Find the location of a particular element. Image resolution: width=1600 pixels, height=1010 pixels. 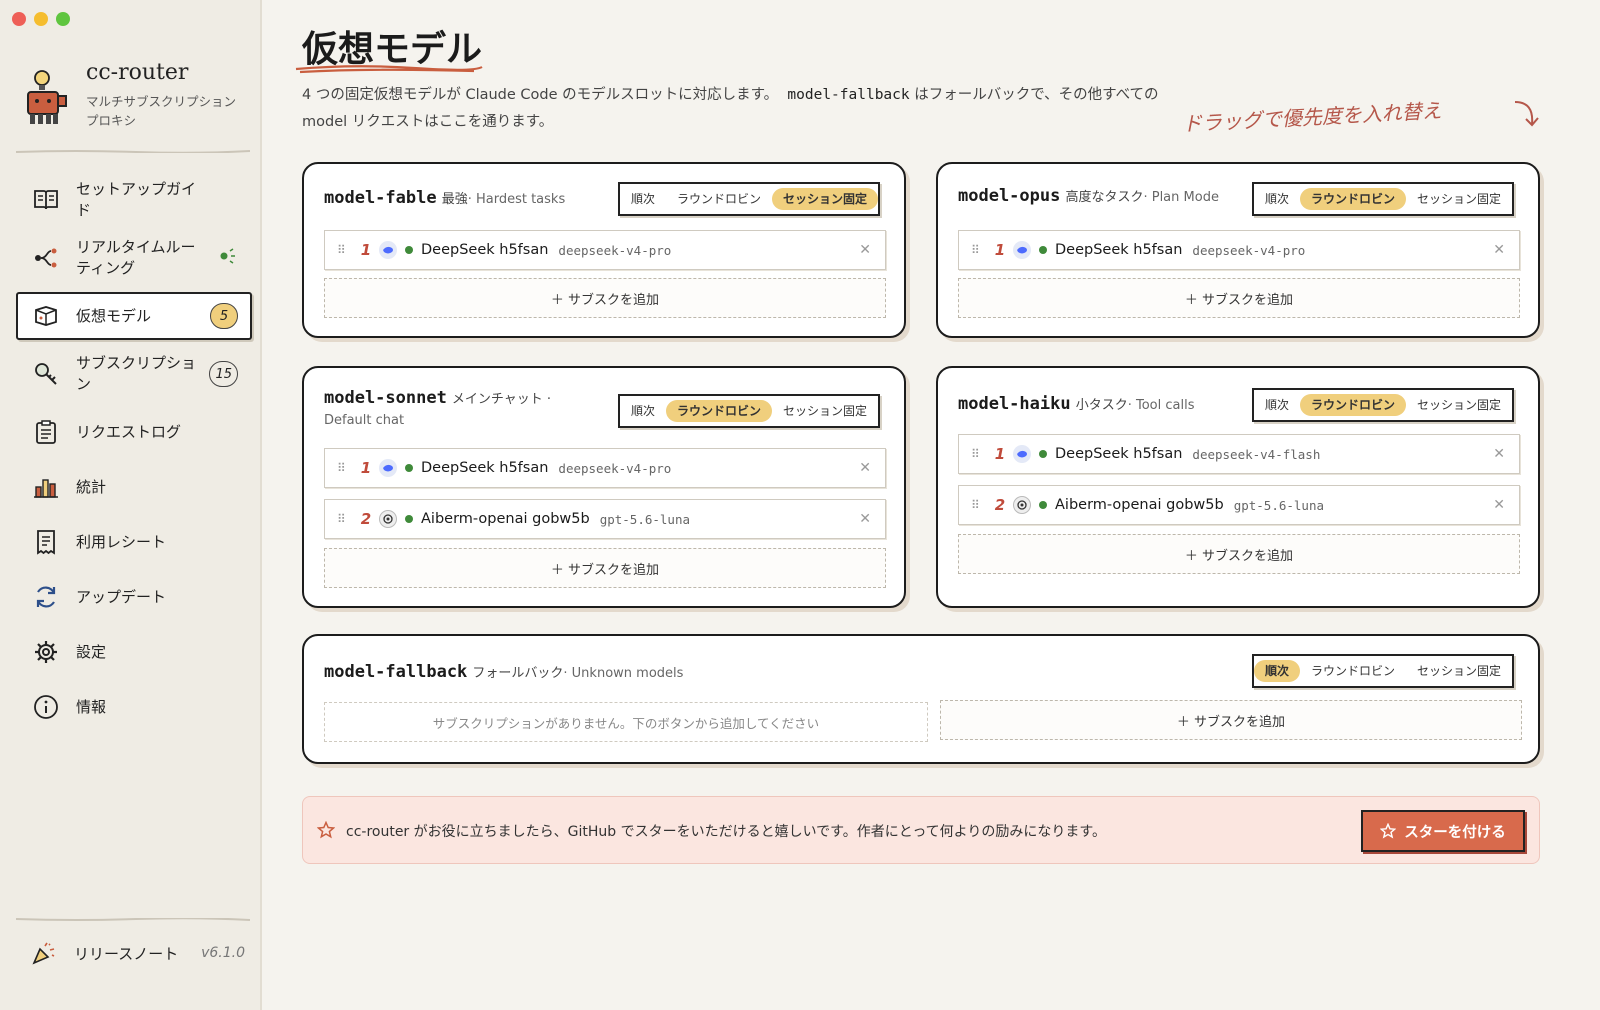

sidebar-item-virtual-models: 仮想モデル 5 is located at coordinates (134, 316).